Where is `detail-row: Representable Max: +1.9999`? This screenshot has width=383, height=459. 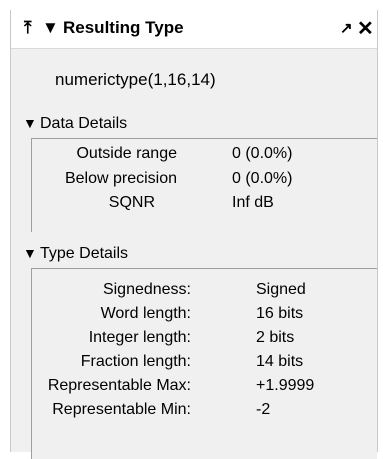 detail-row: Representable Max: +1.9999 is located at coordinates (204, 389).